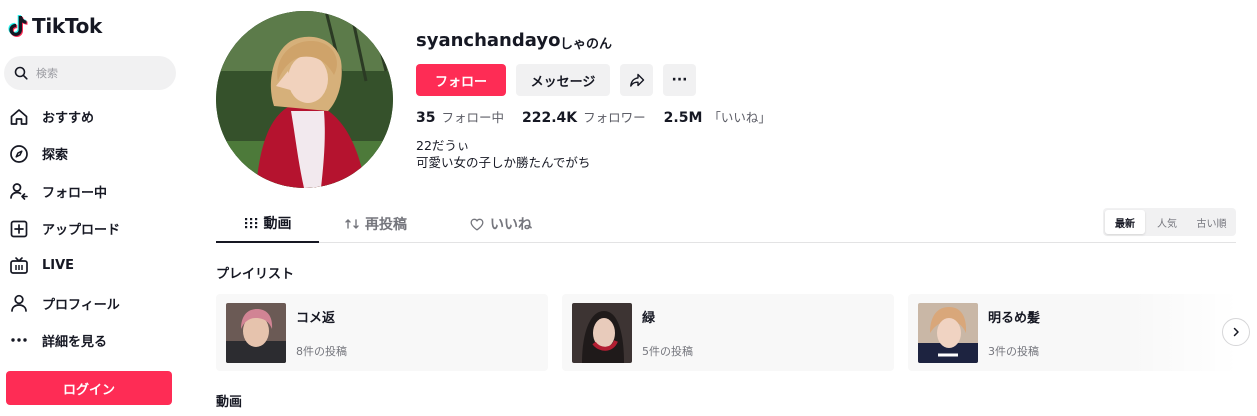  I want to click on videos-heading: 動画, so click(229, 402).